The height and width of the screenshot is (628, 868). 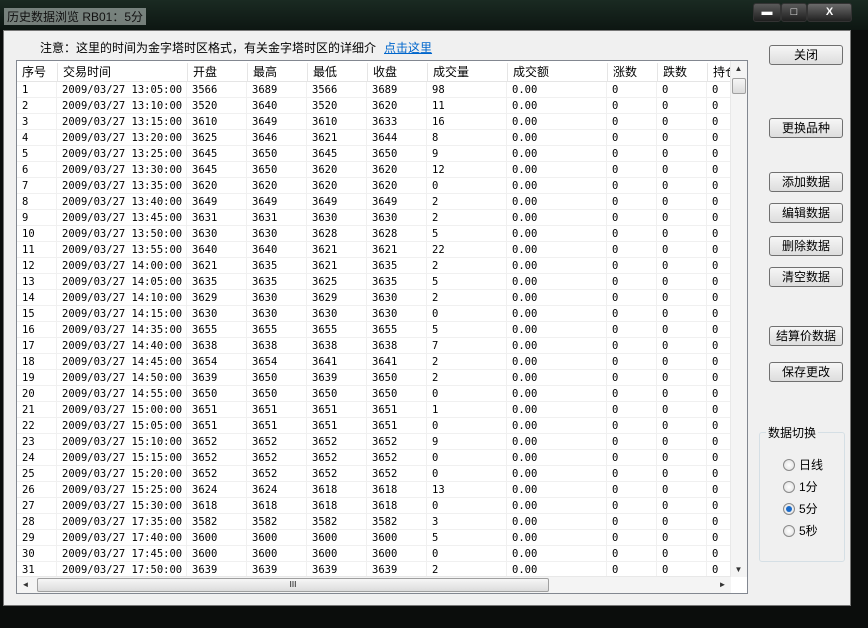 I want to click on scroll-right-icon: ►, so click(x=722, y=584).